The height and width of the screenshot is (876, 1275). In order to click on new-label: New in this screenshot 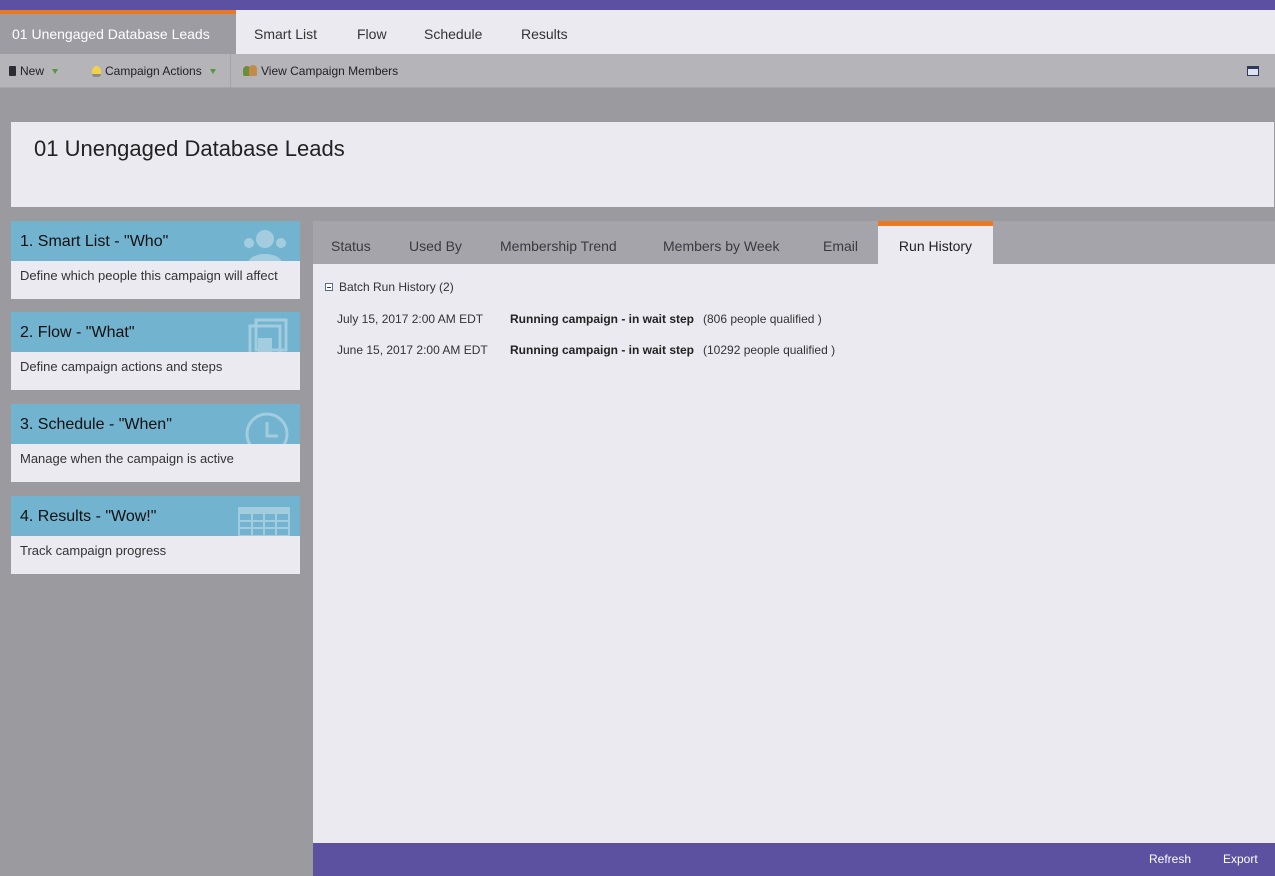, I will do `click(32, 70)`.